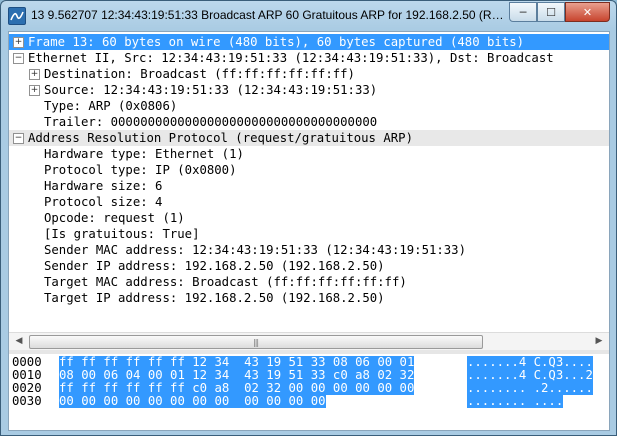  I want to click on hex-offset: 0030, so click(27, 401).